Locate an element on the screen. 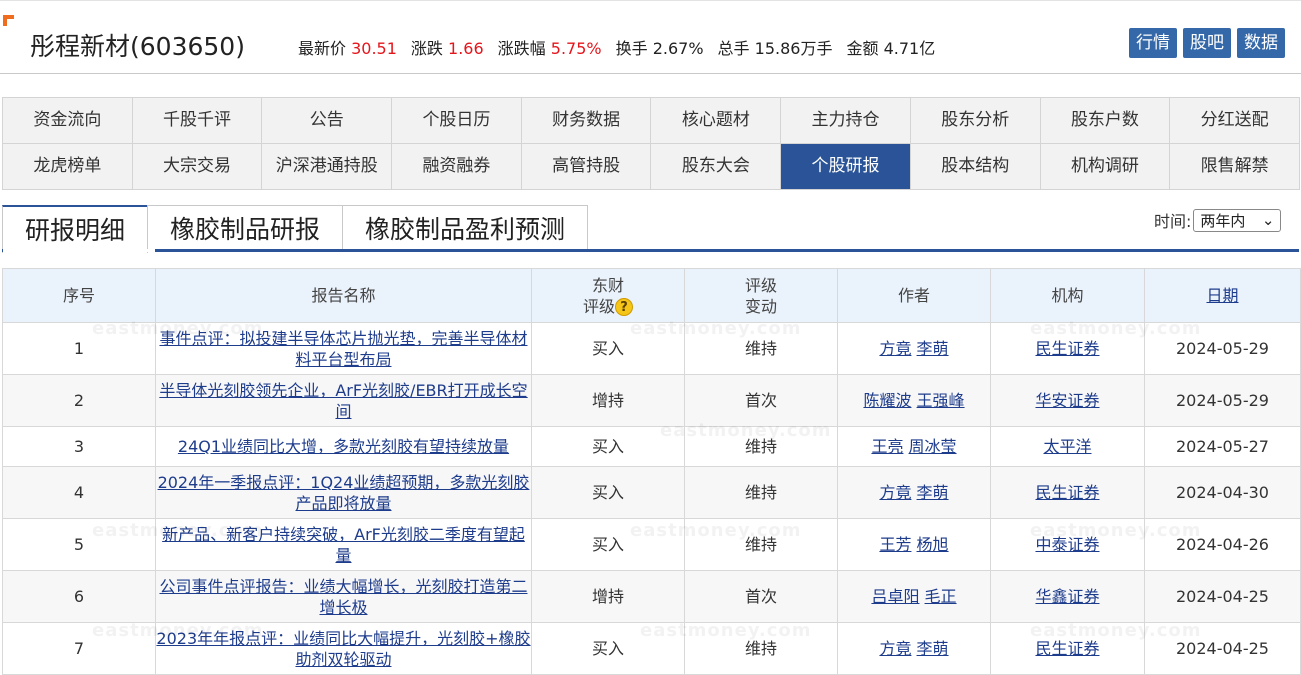  nav-item: 股东户数 is located at coordinates (1105, 121).